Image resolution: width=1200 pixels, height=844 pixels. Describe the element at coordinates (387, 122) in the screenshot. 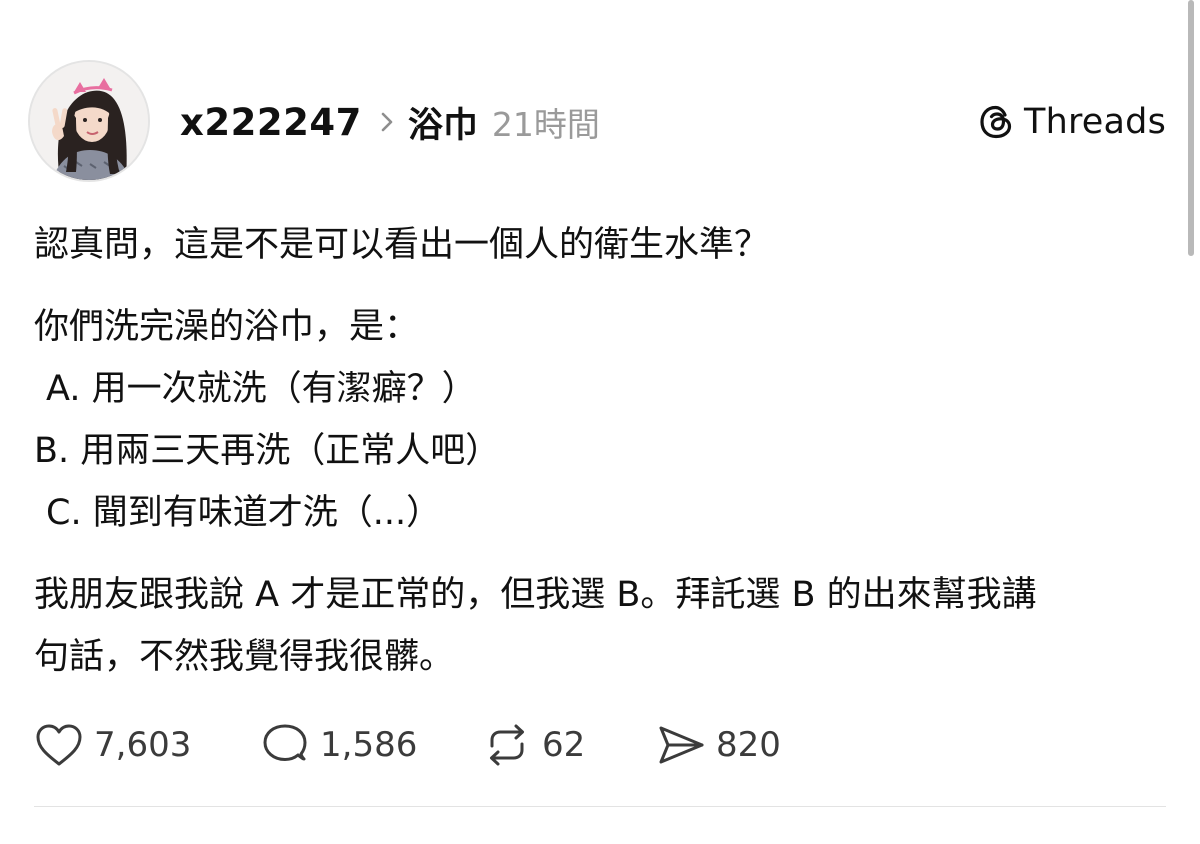

I see `chevron-right-icon` at that location.